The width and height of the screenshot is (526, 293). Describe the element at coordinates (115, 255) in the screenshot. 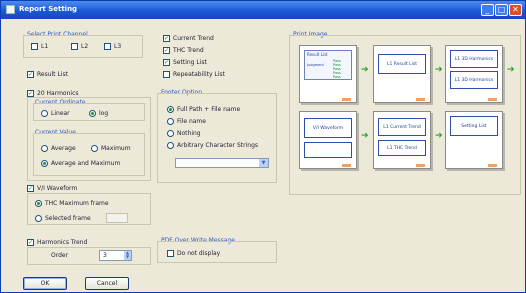

I see `order-stepper: 3 ▲ ▼` at that location.